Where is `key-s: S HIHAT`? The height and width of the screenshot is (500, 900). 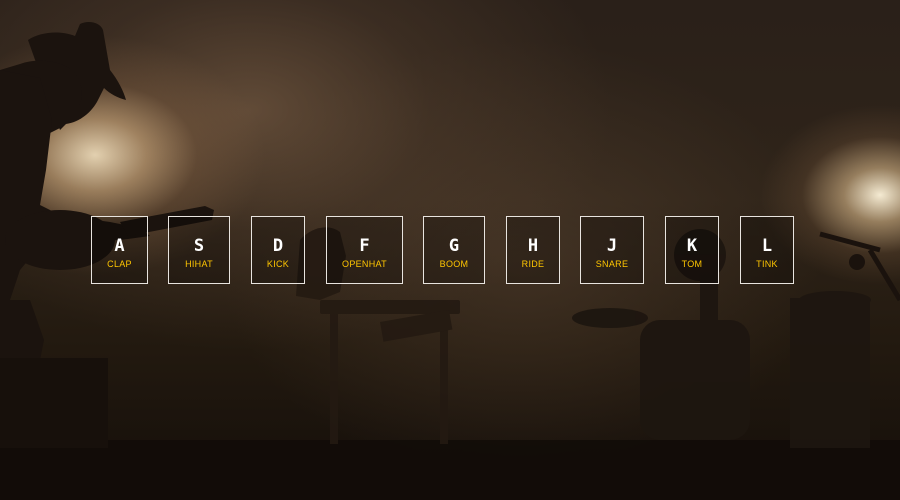
key-s: S HIHAT is located at coordinates (199, 250).